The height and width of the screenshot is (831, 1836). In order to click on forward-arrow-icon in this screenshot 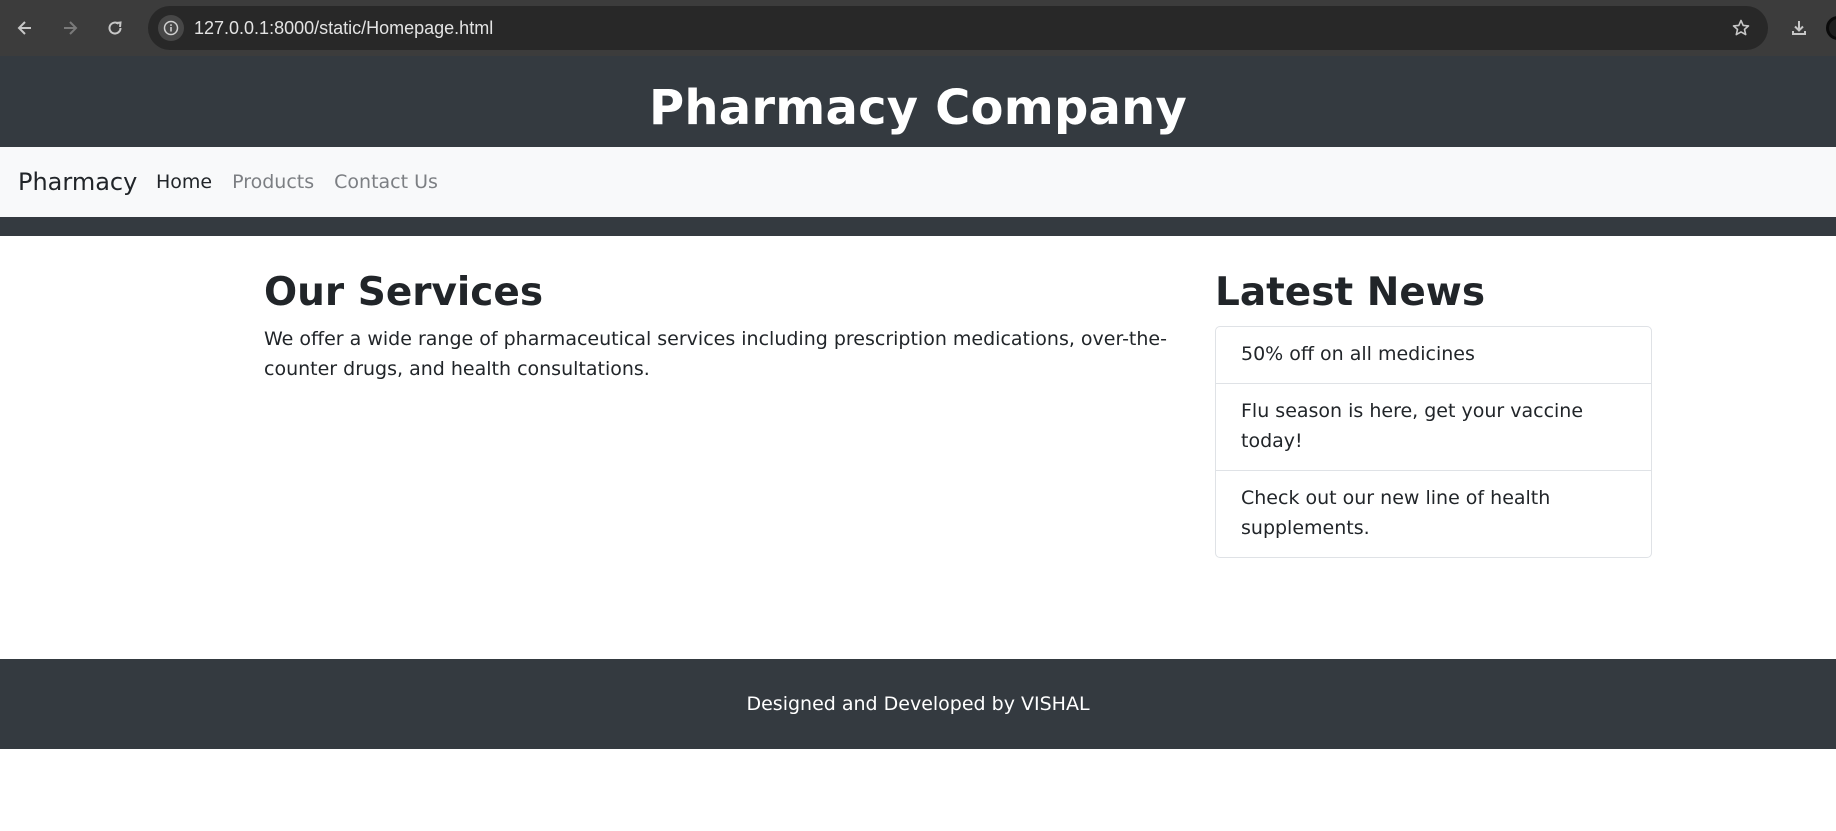, I will do `click(71, 28)`.